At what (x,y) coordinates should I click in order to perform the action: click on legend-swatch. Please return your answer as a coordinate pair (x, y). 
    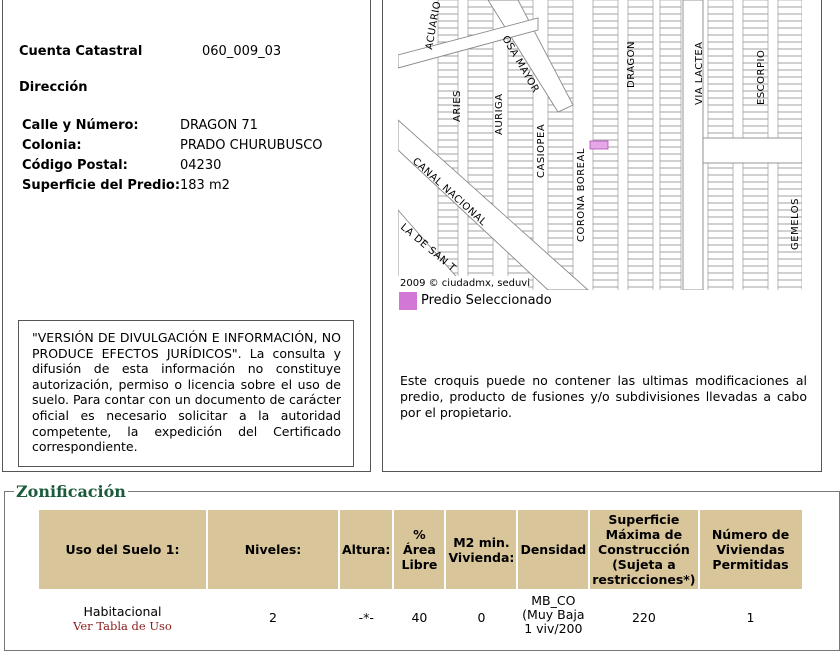
    Looking at the image, I should click on (408, 301).